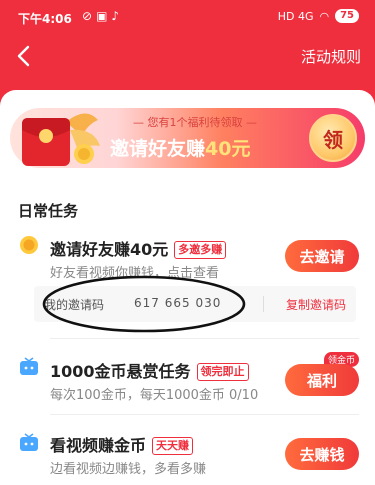 This screenshot has height=485, width=375. What do you see at coordinates (318, 16) in the screenshot?
I see `status-right: HD 4G ◠ 75` at bounding box center [318, 16].